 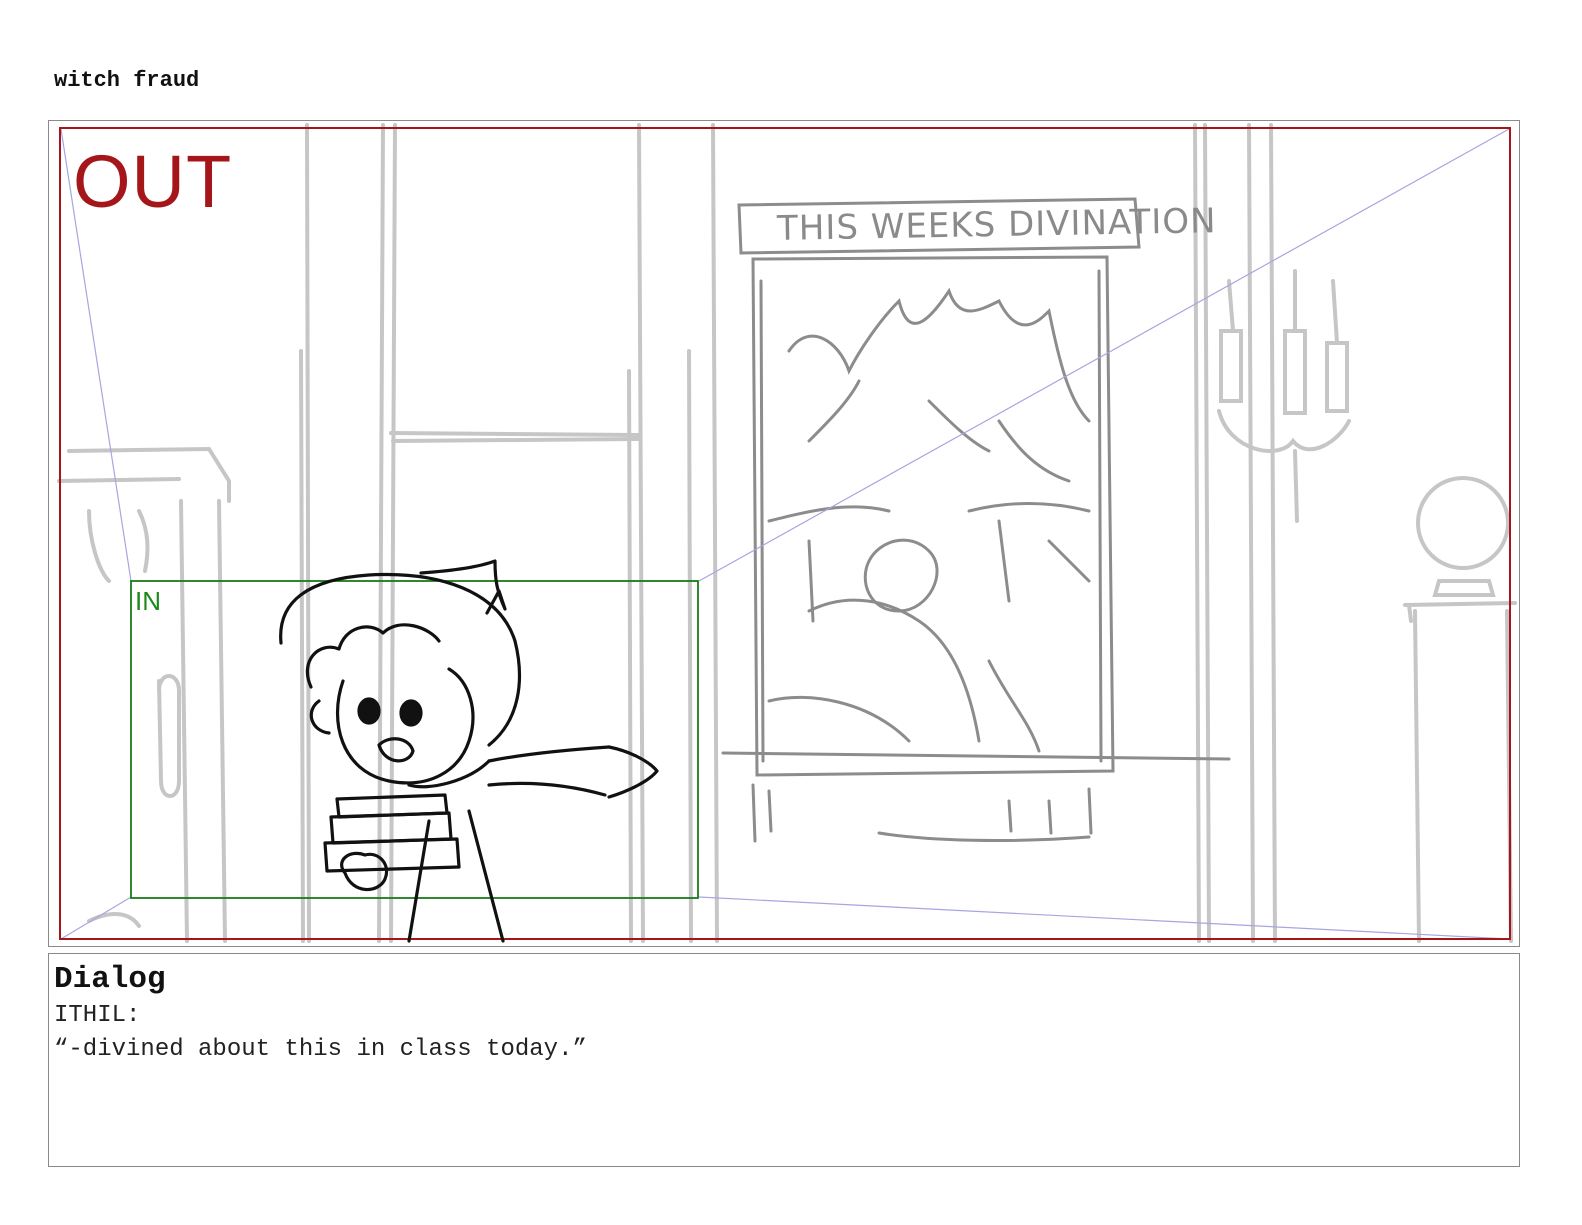 I want to click on candelabra, so click(x=1284, y=396).